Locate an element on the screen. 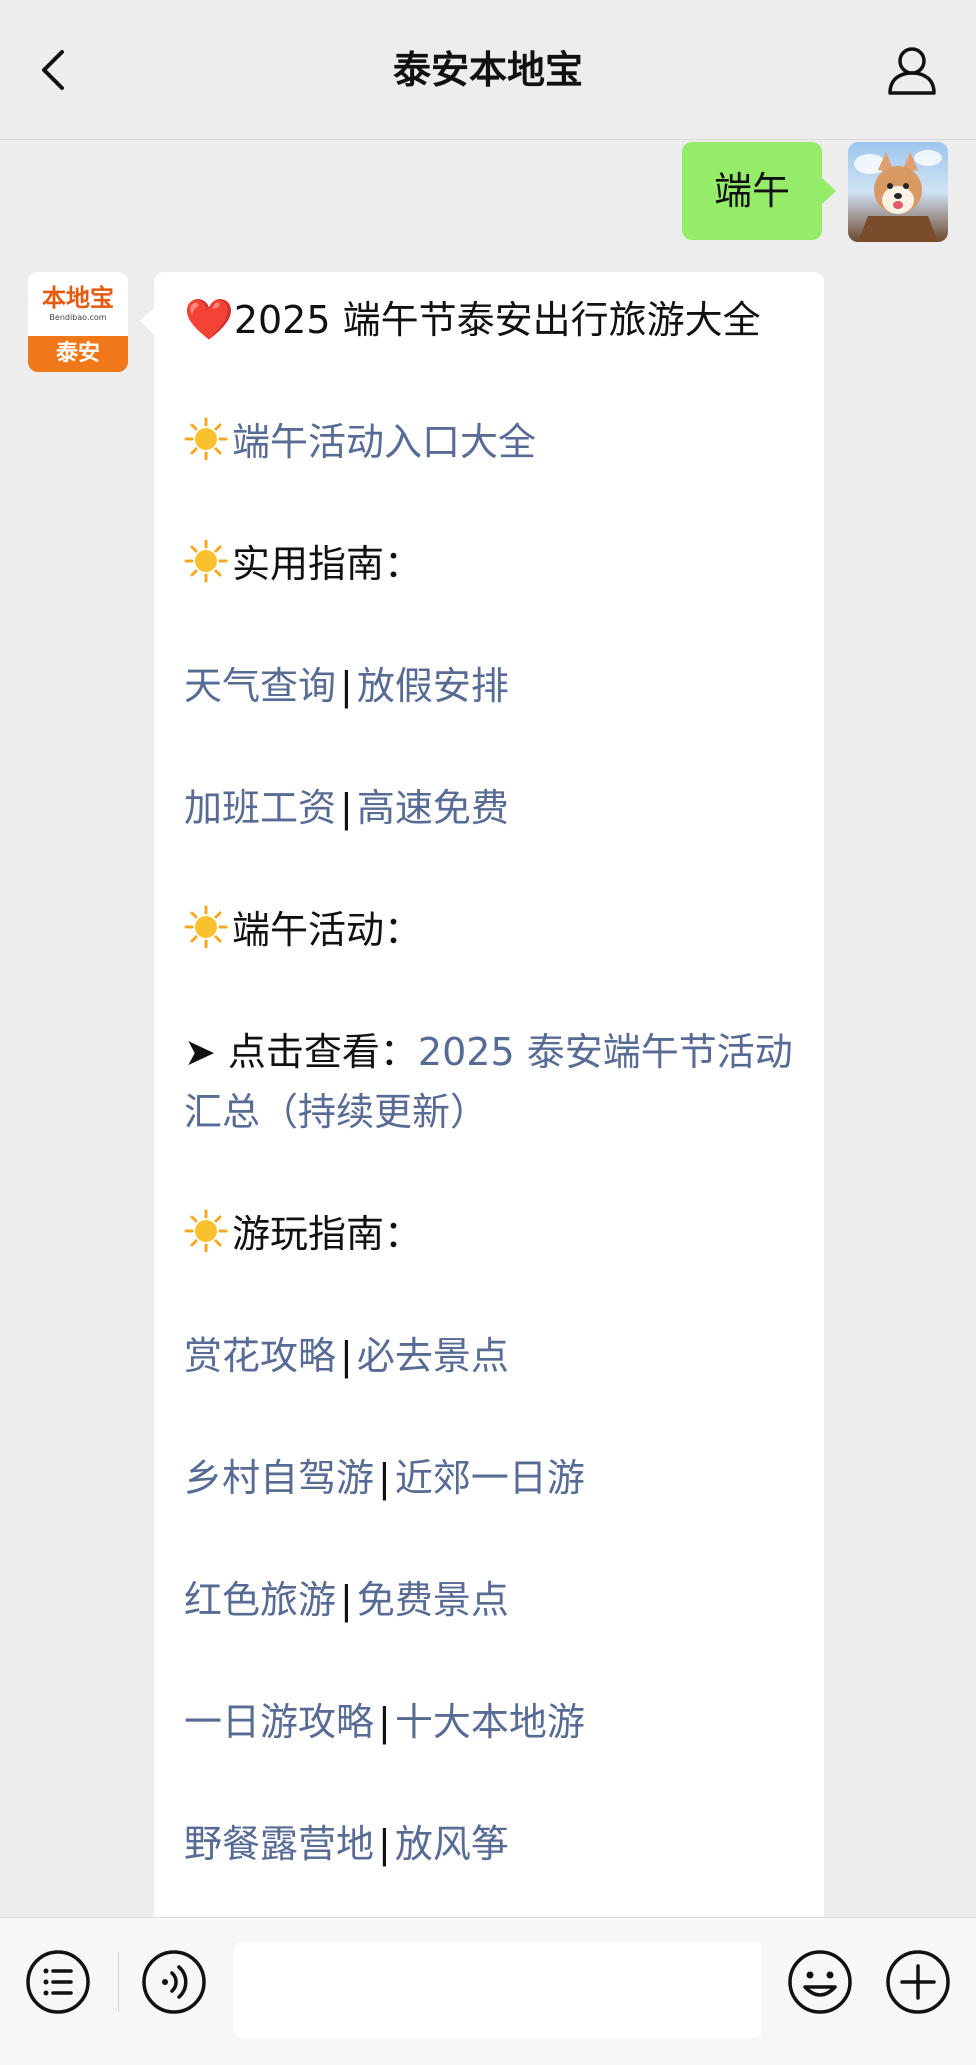  plus-icon is located at coordinates (918, 1982).